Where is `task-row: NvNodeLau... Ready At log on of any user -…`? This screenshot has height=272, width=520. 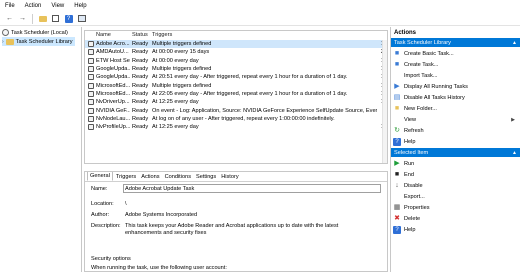
task-row: NvNodeLau... Ready At log on of any user -… is located at coordinates (236, 119).